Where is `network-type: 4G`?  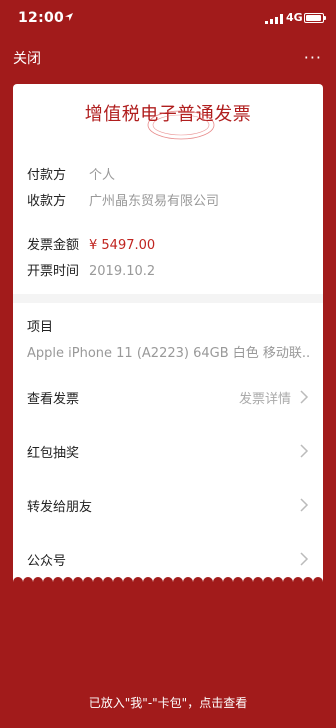 network-type: 4G is located at coordinates (294, 17).